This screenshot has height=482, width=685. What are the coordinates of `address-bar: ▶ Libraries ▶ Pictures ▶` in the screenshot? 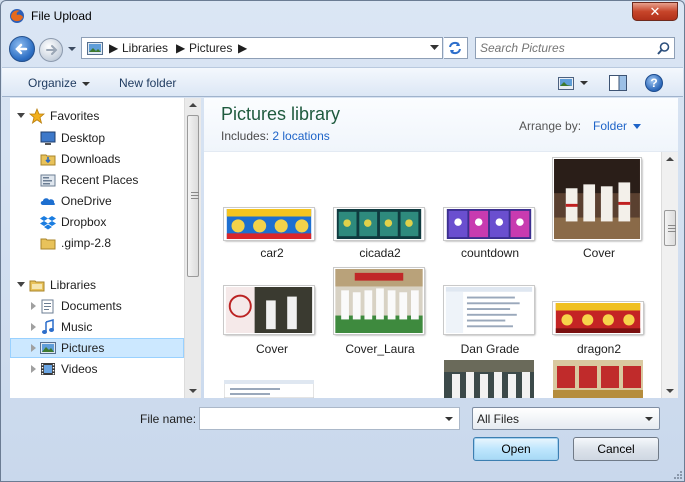 It's located at (262, 48).